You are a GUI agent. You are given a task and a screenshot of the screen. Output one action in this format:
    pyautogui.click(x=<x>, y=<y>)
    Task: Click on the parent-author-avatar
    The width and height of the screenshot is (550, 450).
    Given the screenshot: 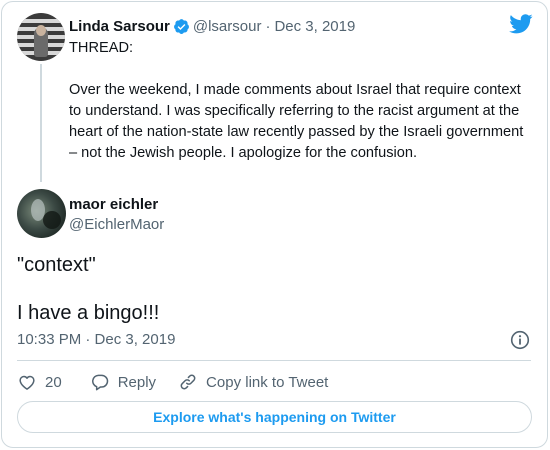 What is the action you would take?
    pyautogui.click(x=41, y=37)
    